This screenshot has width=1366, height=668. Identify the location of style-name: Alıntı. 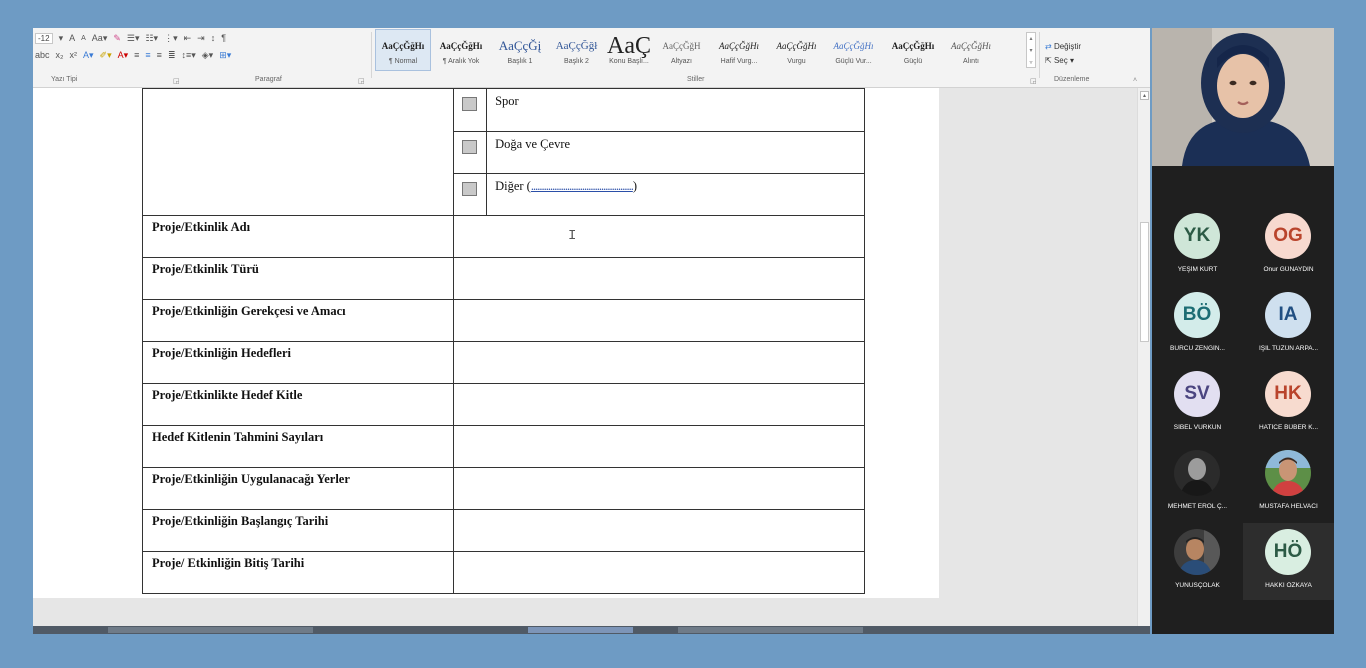
(971, 61).